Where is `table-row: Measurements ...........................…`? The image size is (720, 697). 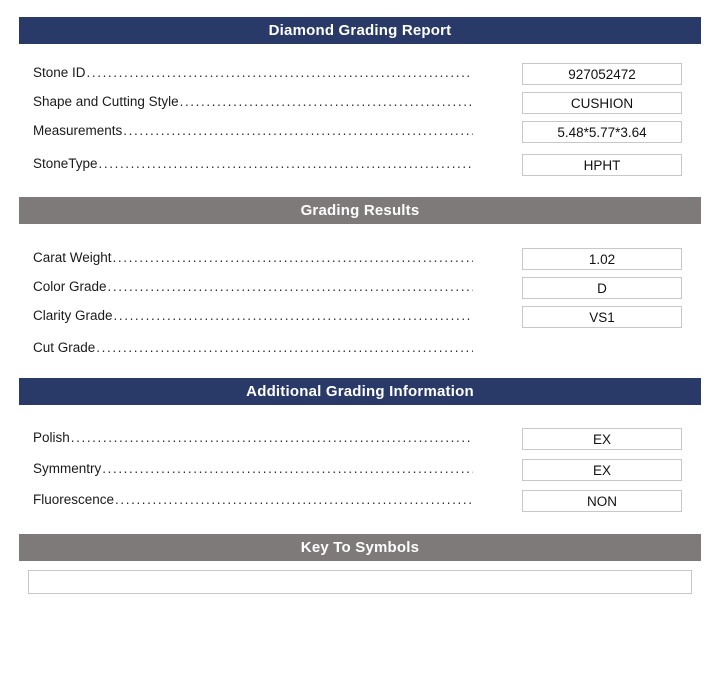
table-row: Measurements ...........................… is located at coordinates (357, 132).